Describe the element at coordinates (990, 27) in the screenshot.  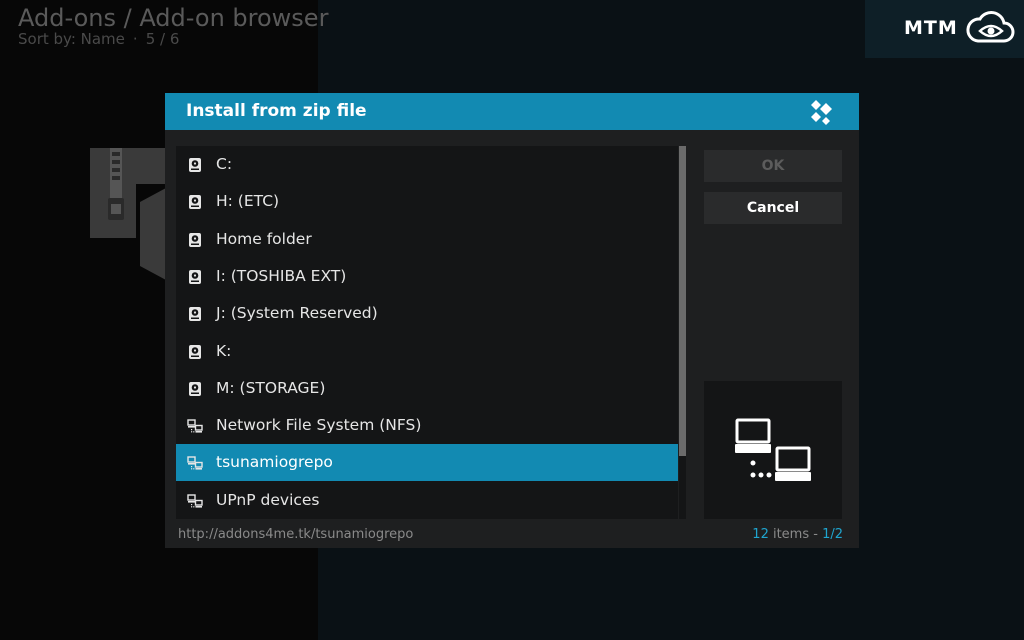
I see `cloud-eye-icon` at that location.